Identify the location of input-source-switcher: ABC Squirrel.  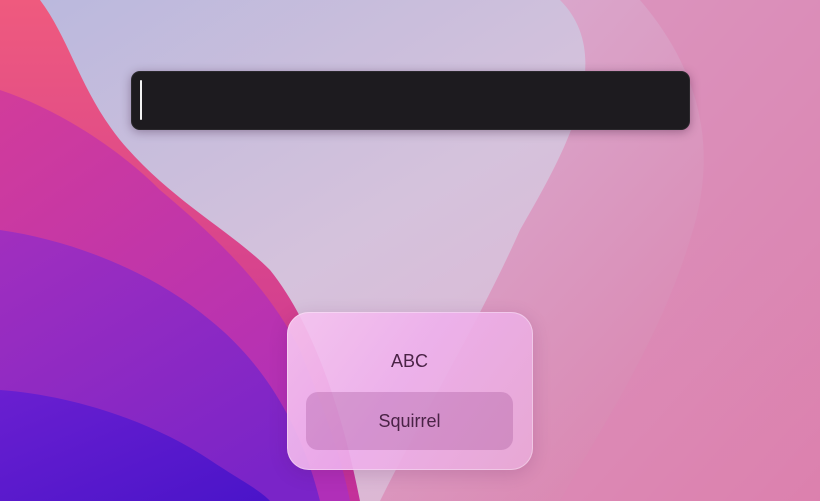
(410, 391).